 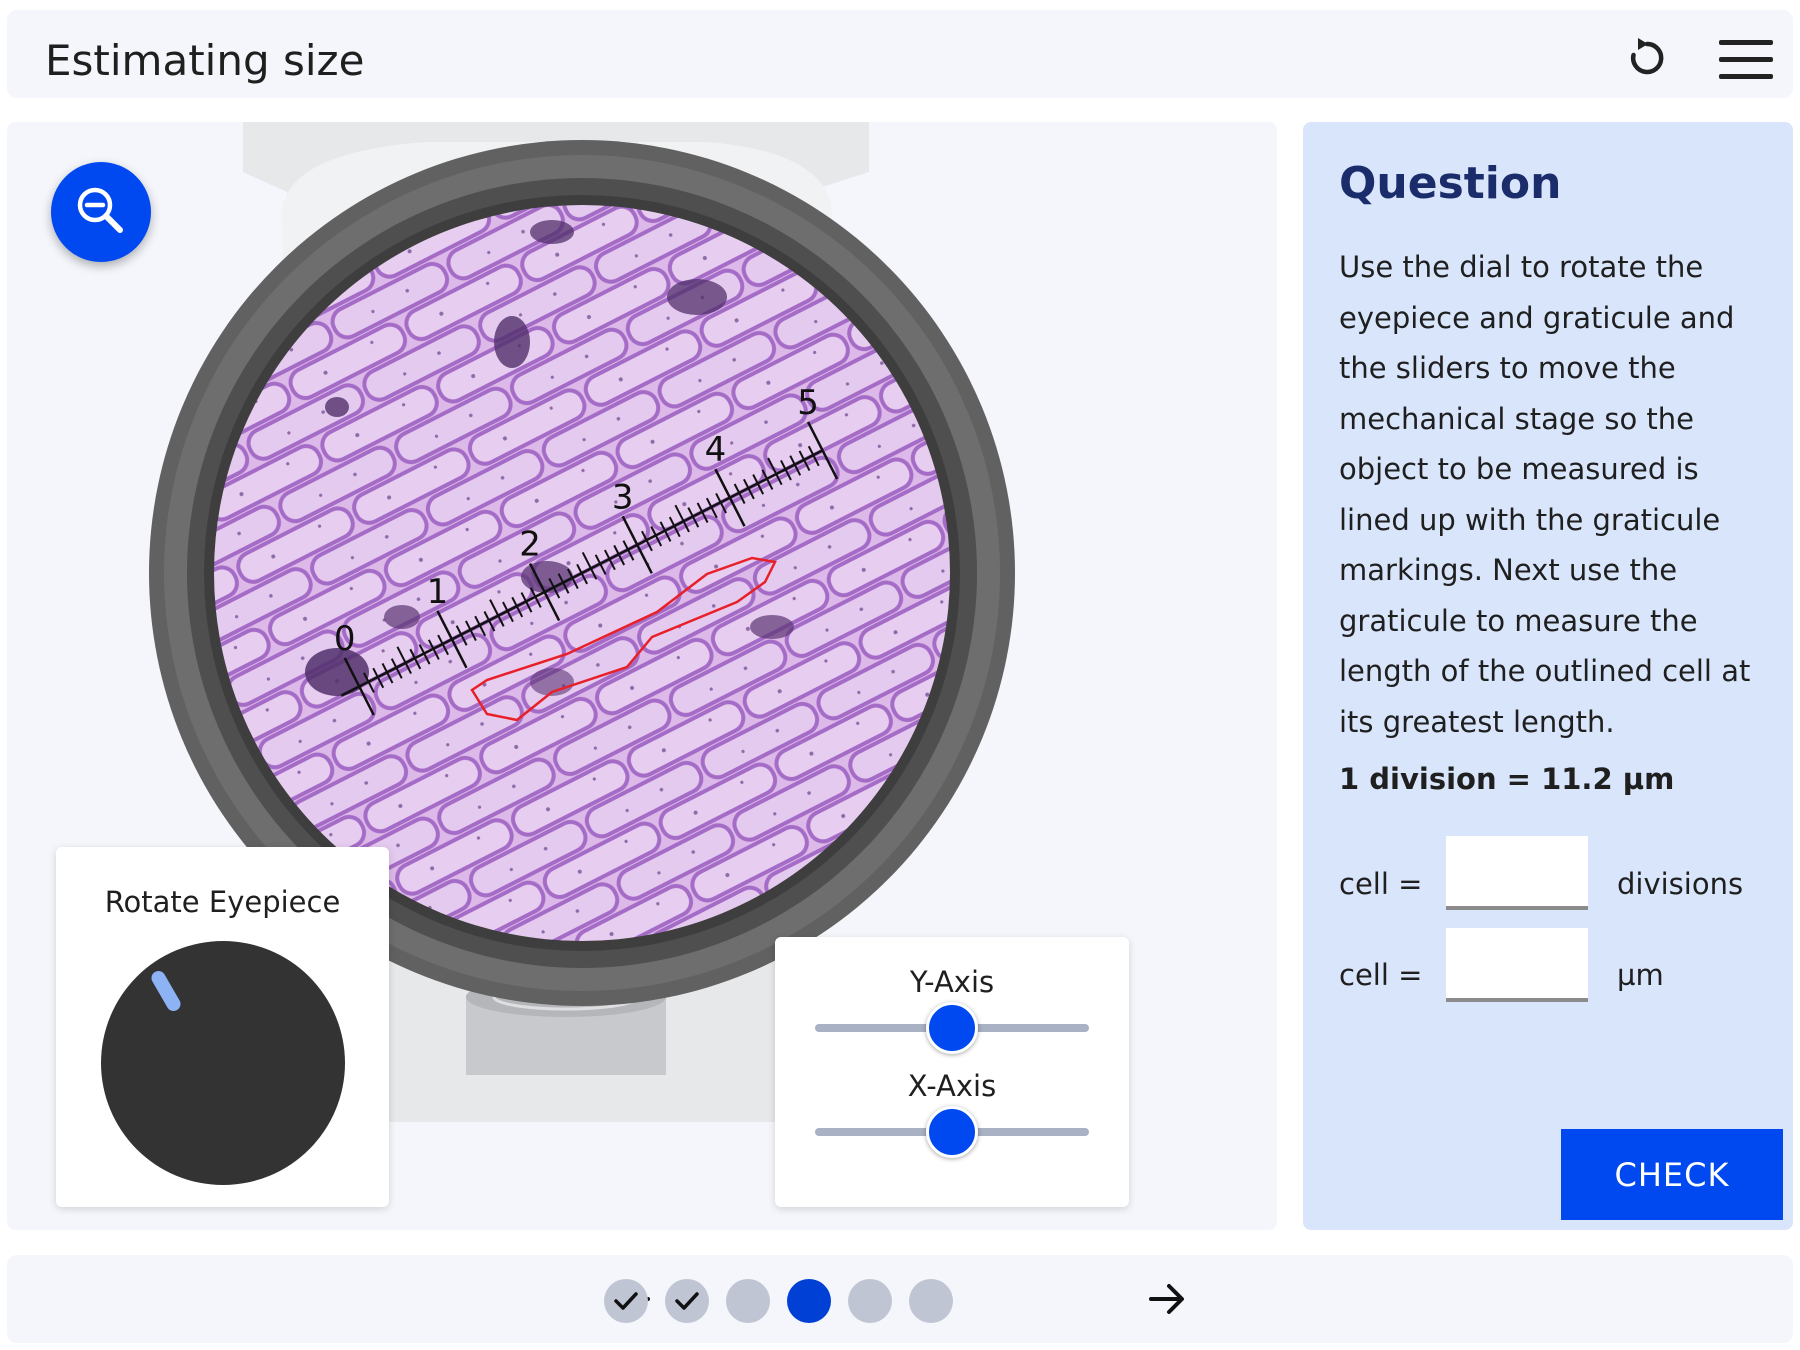 I want to click on division-value: 1 division = 11.2 µm, so click(x=1507, y=779).